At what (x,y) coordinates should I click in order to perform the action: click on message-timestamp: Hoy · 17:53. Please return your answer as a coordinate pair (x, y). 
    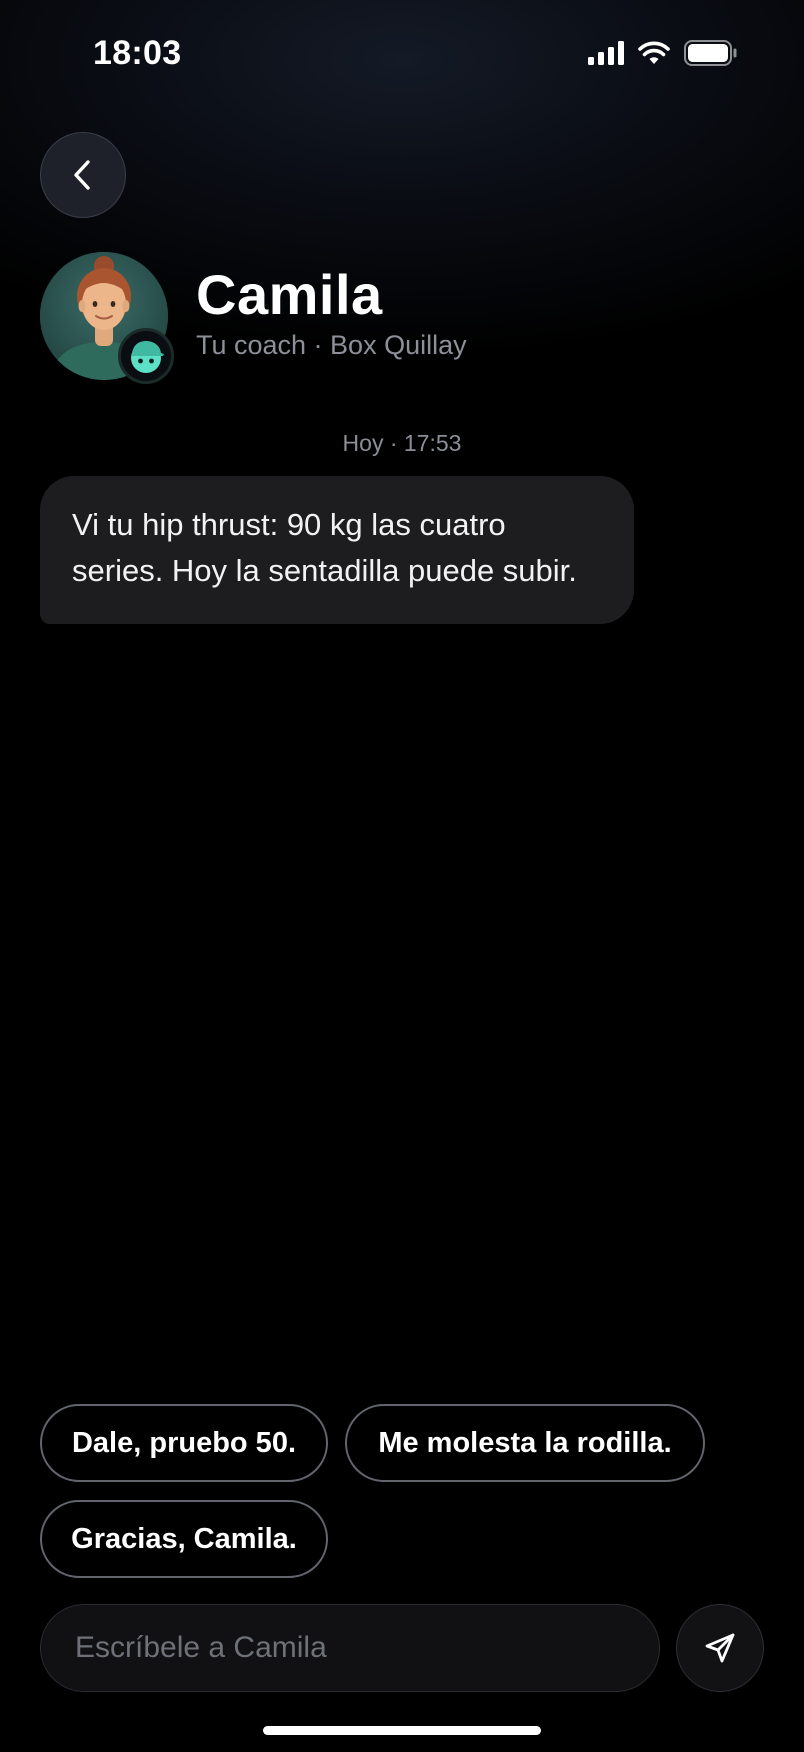
    Looking at the image, I should click on (402, 443).